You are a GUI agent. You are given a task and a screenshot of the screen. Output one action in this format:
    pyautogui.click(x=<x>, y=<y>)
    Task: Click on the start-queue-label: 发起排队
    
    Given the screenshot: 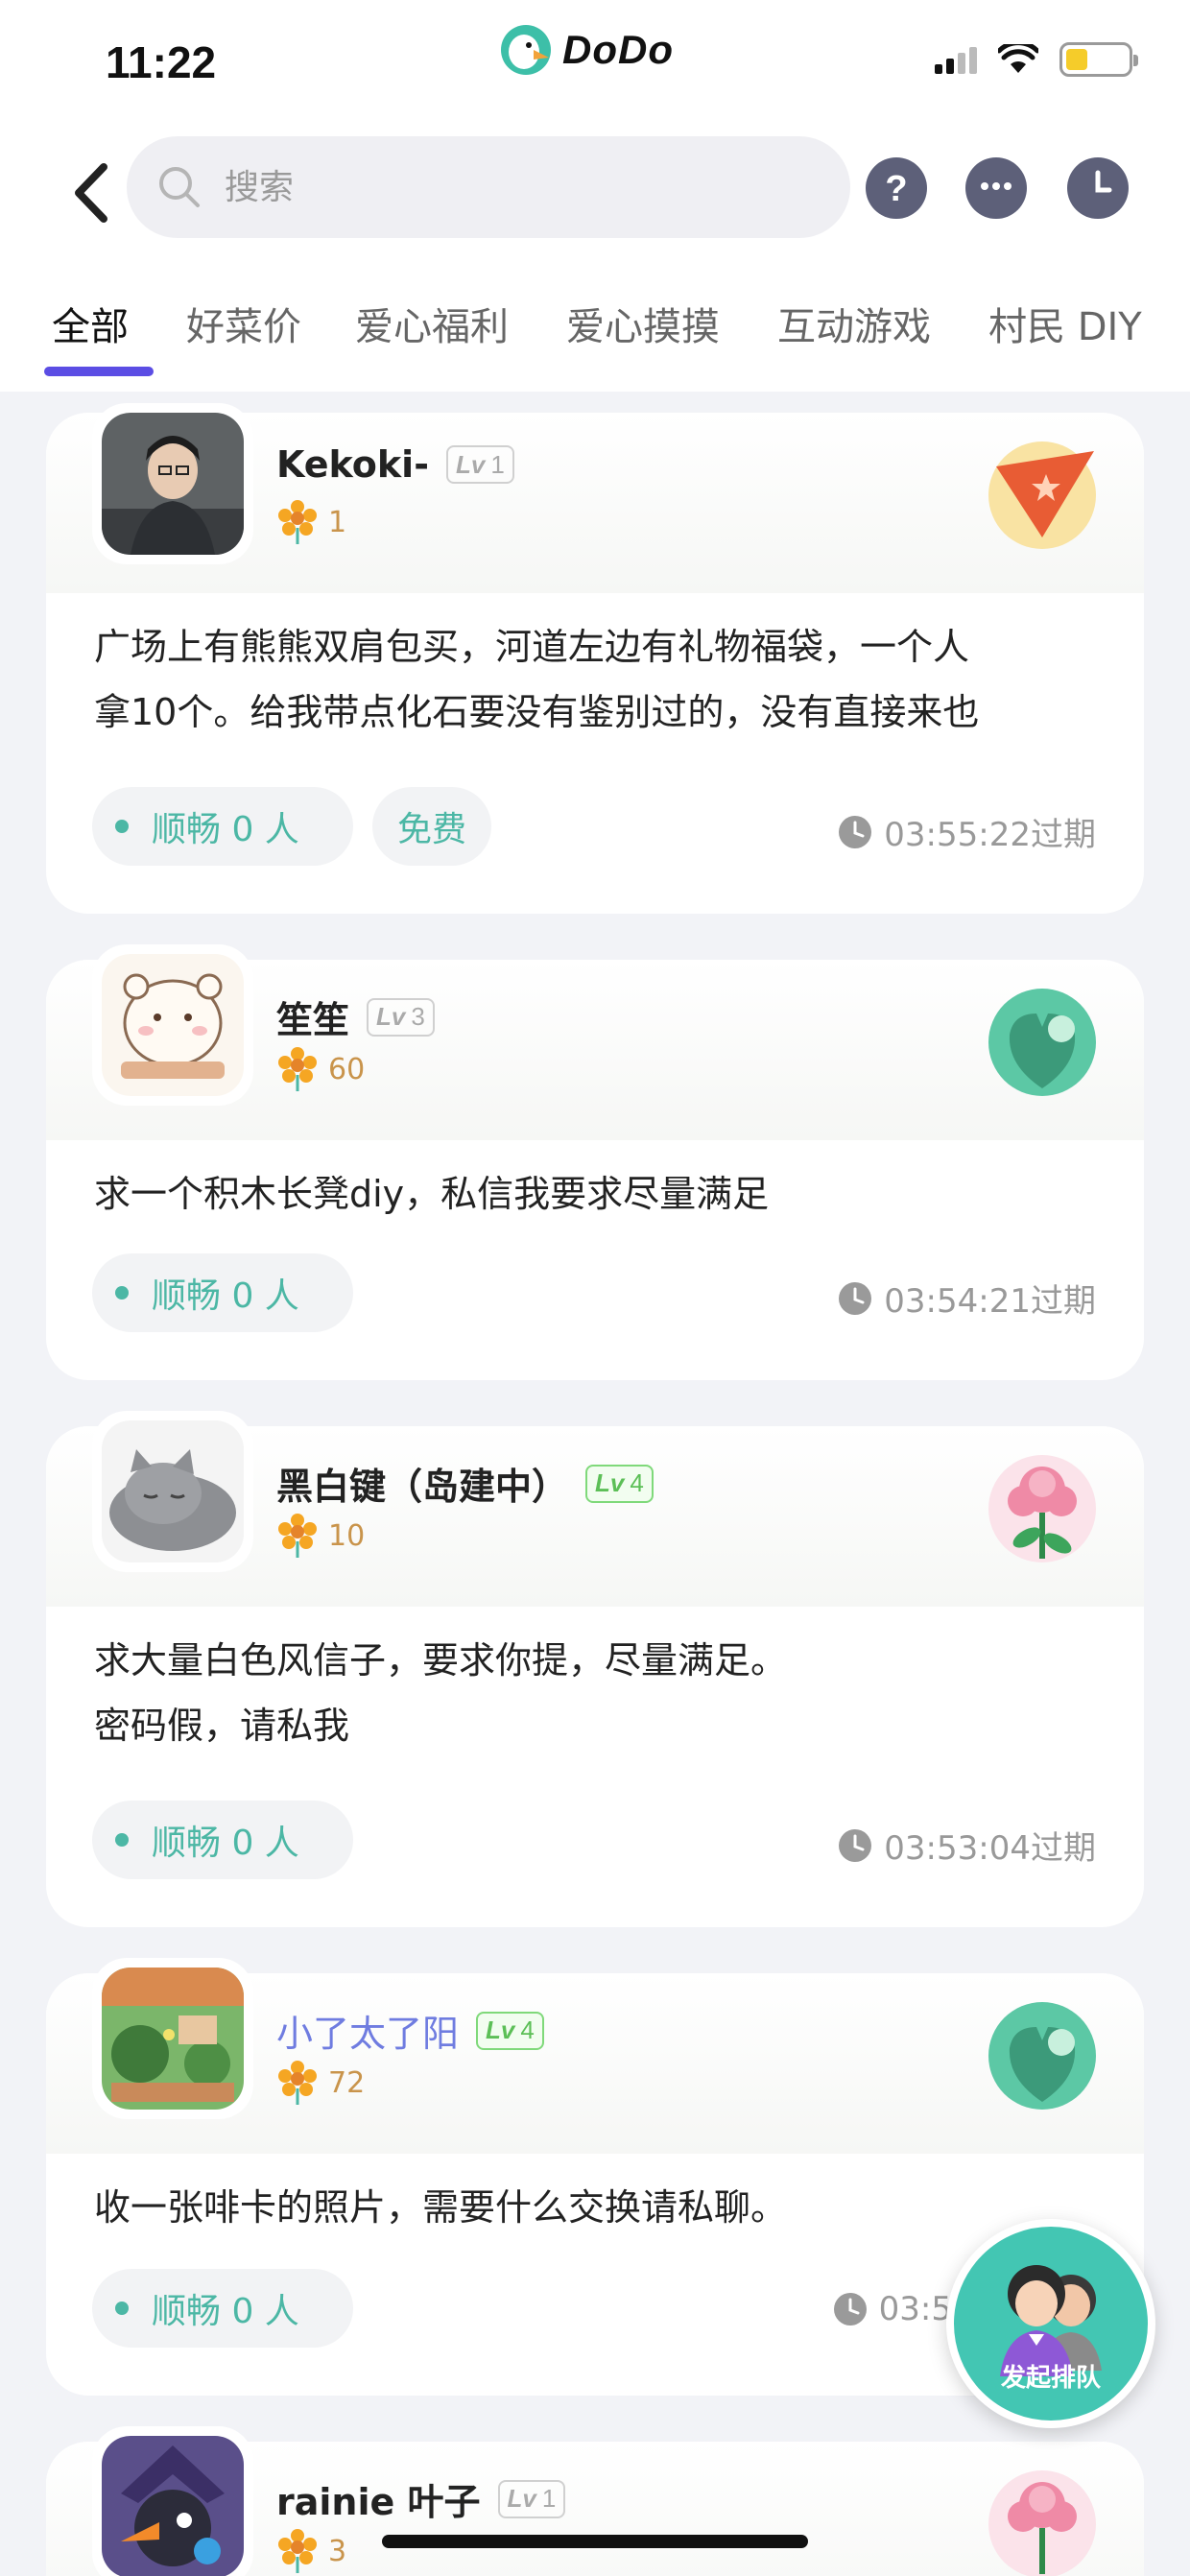 What is the action you would take?
    pyautogui.click(x=1050, y=2378)
    